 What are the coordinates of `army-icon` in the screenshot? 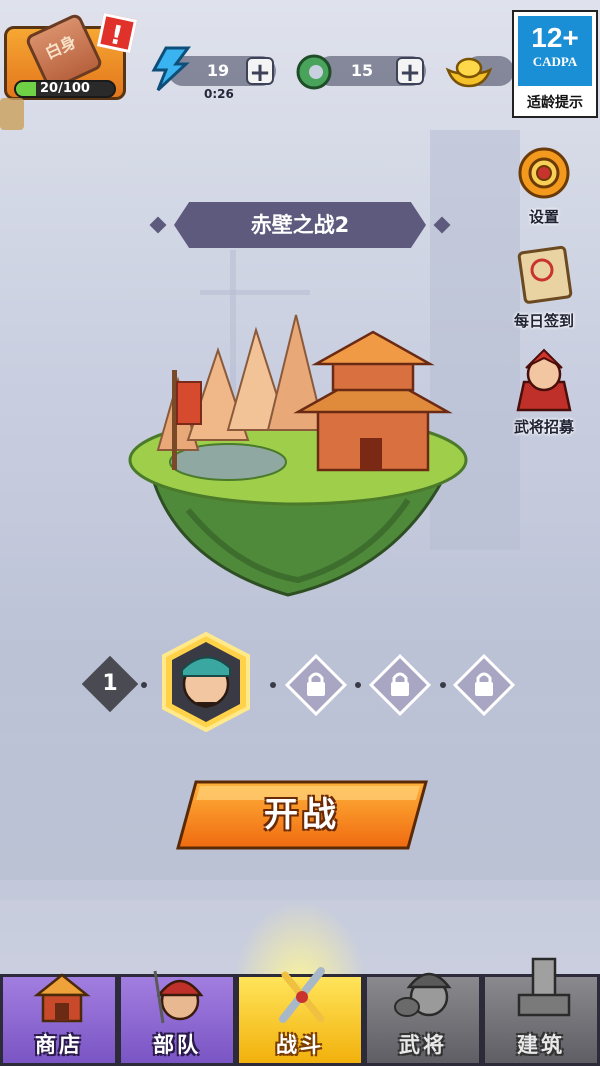 It's located at (178, 997).